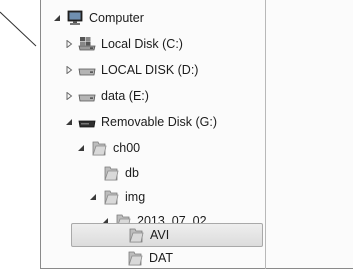 This screenshot has width=353, height=270. What do you see at coordinates (161, 258) in the screenshot?
I see `tree-item-label: DAT` at bounding box center [161, 258].